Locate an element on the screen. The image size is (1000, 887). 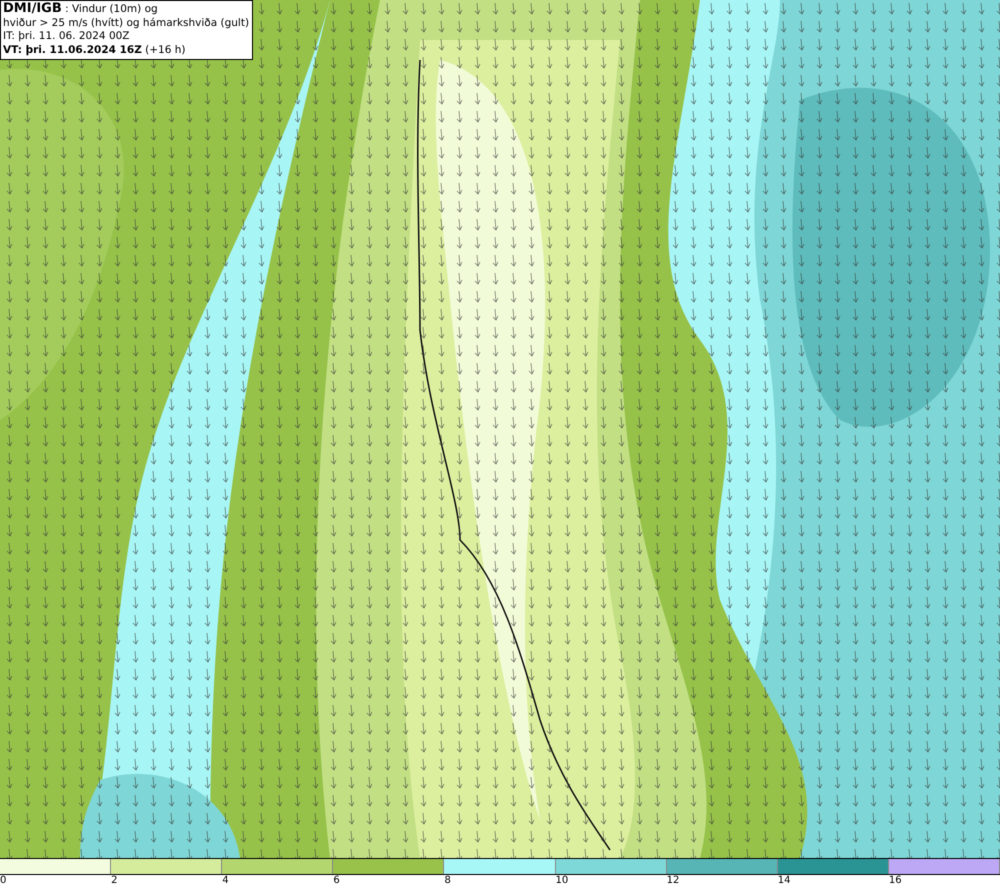
info-text: hviður > 25 m/s (hvítt) og hámarkshviða (gult) is located at coordinates (126, 23).